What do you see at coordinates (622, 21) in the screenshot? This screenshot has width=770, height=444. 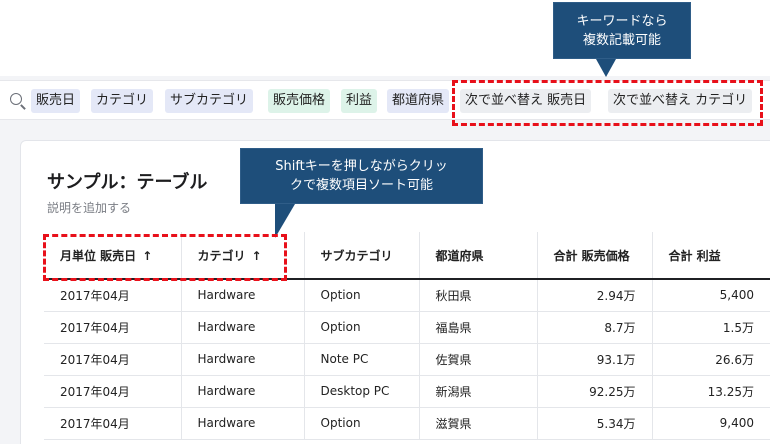 I see `keyword-callout-line1: キーワードなら` at bounding box center [622, 21].